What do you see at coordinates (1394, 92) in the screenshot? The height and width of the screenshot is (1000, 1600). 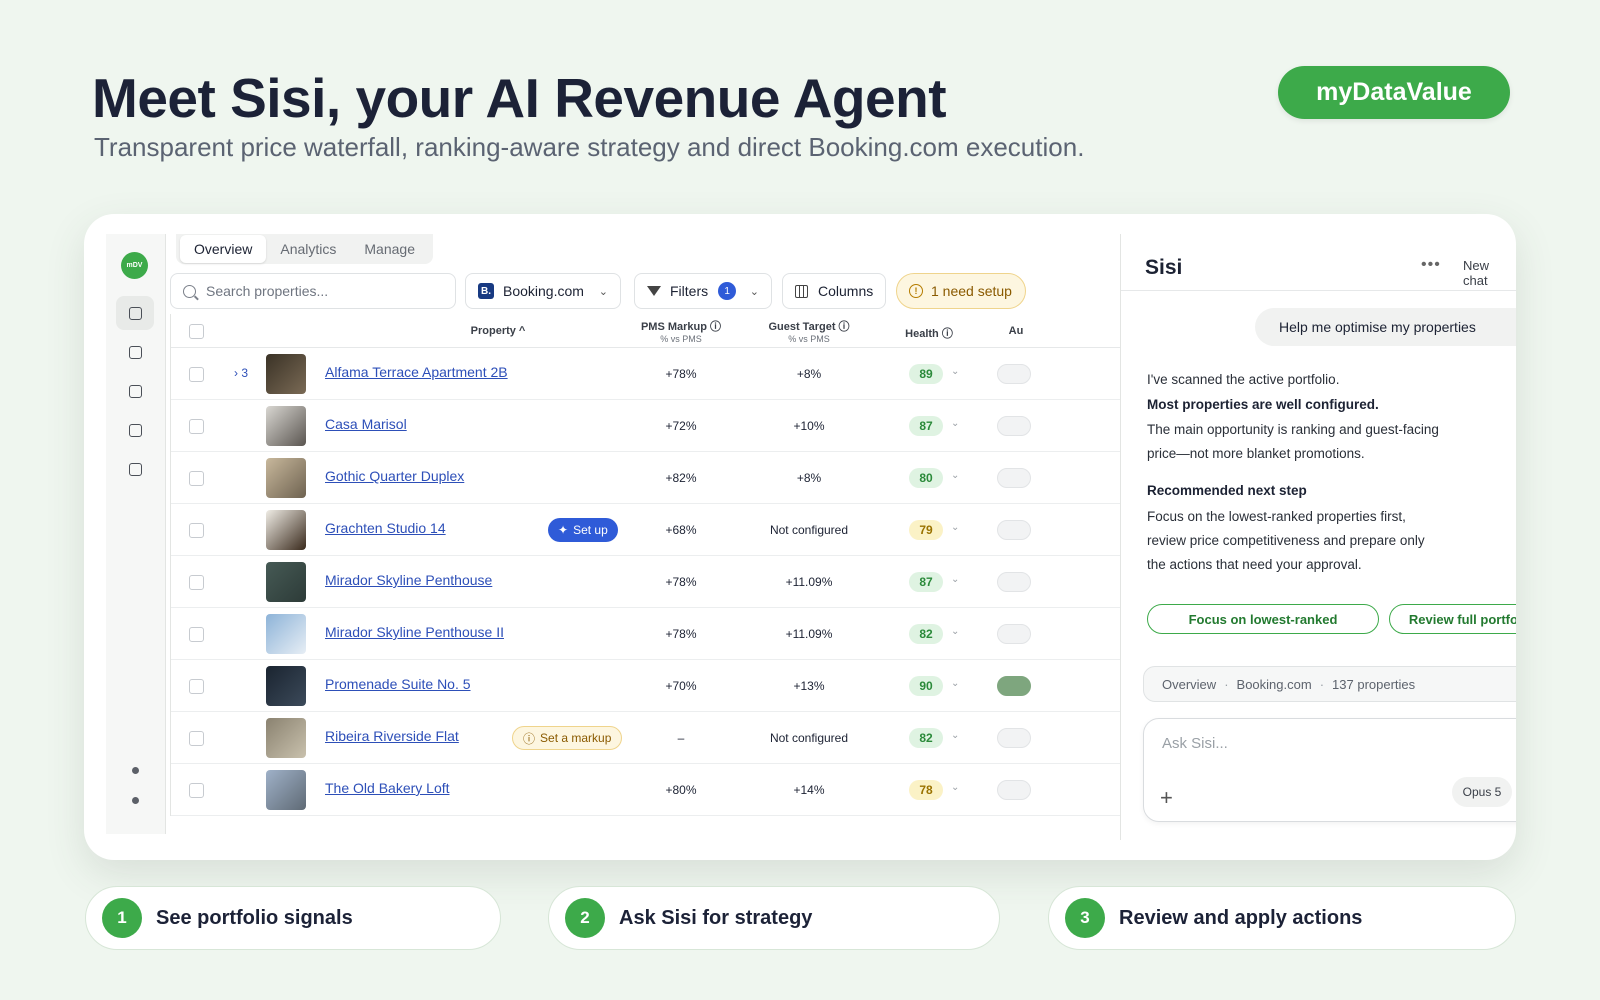 I see `brand-pill: myDataValue` at bounding box center [1394, 92].